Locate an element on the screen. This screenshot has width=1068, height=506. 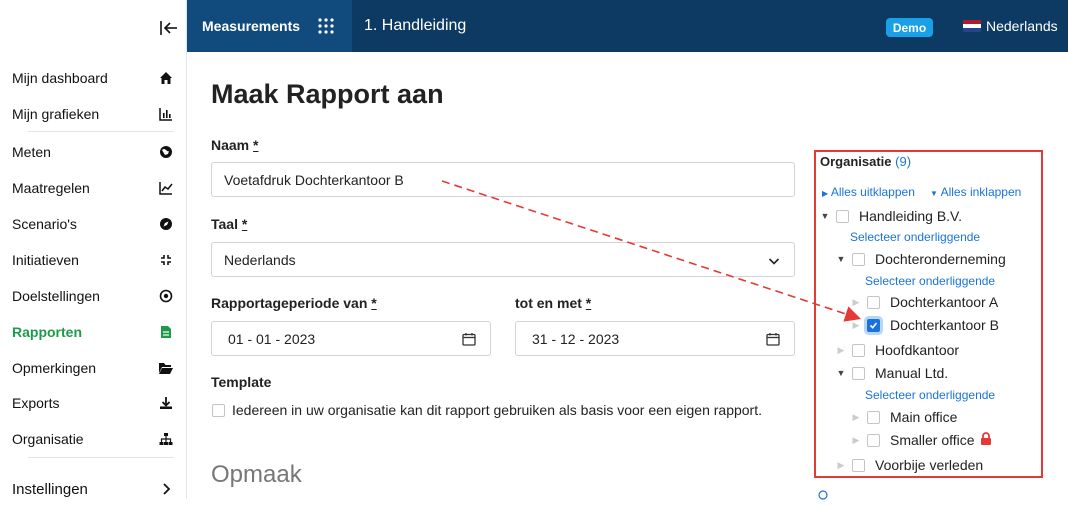
language-selector: Nederlands is located at coordinates (1010, 26).